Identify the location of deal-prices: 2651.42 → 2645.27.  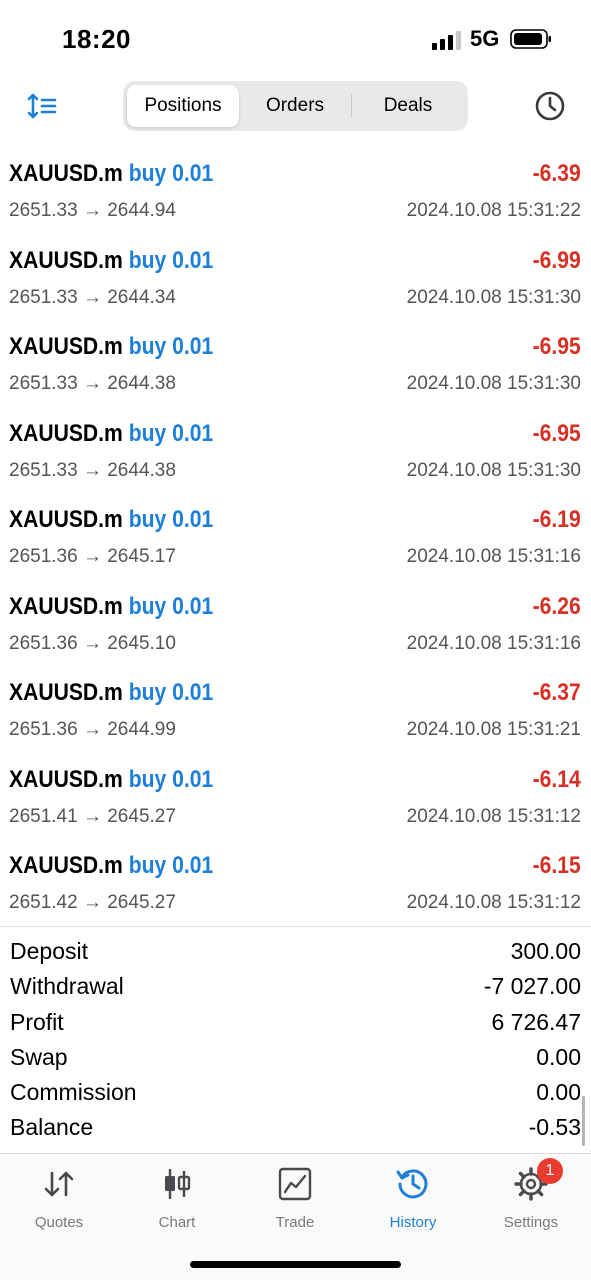
(92, 902).